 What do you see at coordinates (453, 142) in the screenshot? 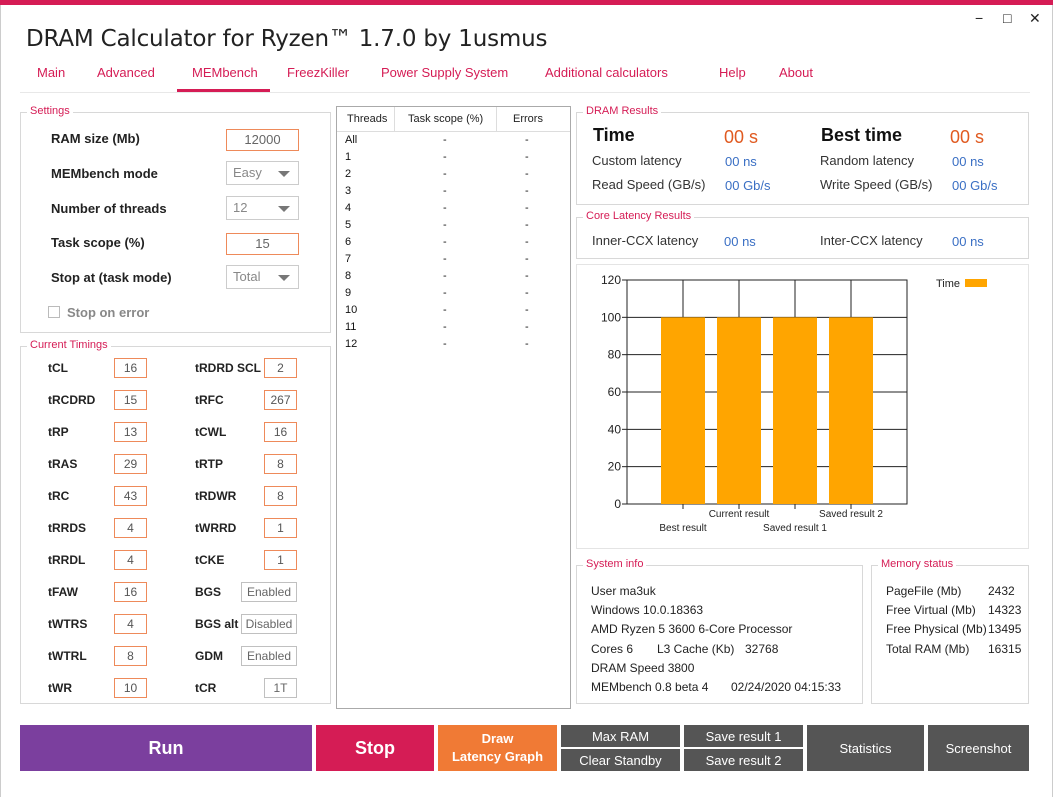
I see `table-row: All - -` at bounding box center [453, 142].